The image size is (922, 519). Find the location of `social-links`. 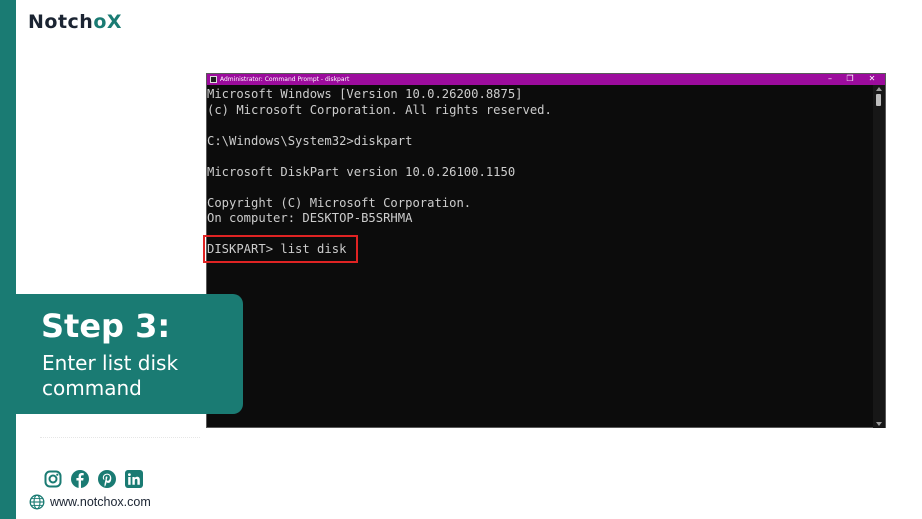

social-links is located at coordinates (93, 479).